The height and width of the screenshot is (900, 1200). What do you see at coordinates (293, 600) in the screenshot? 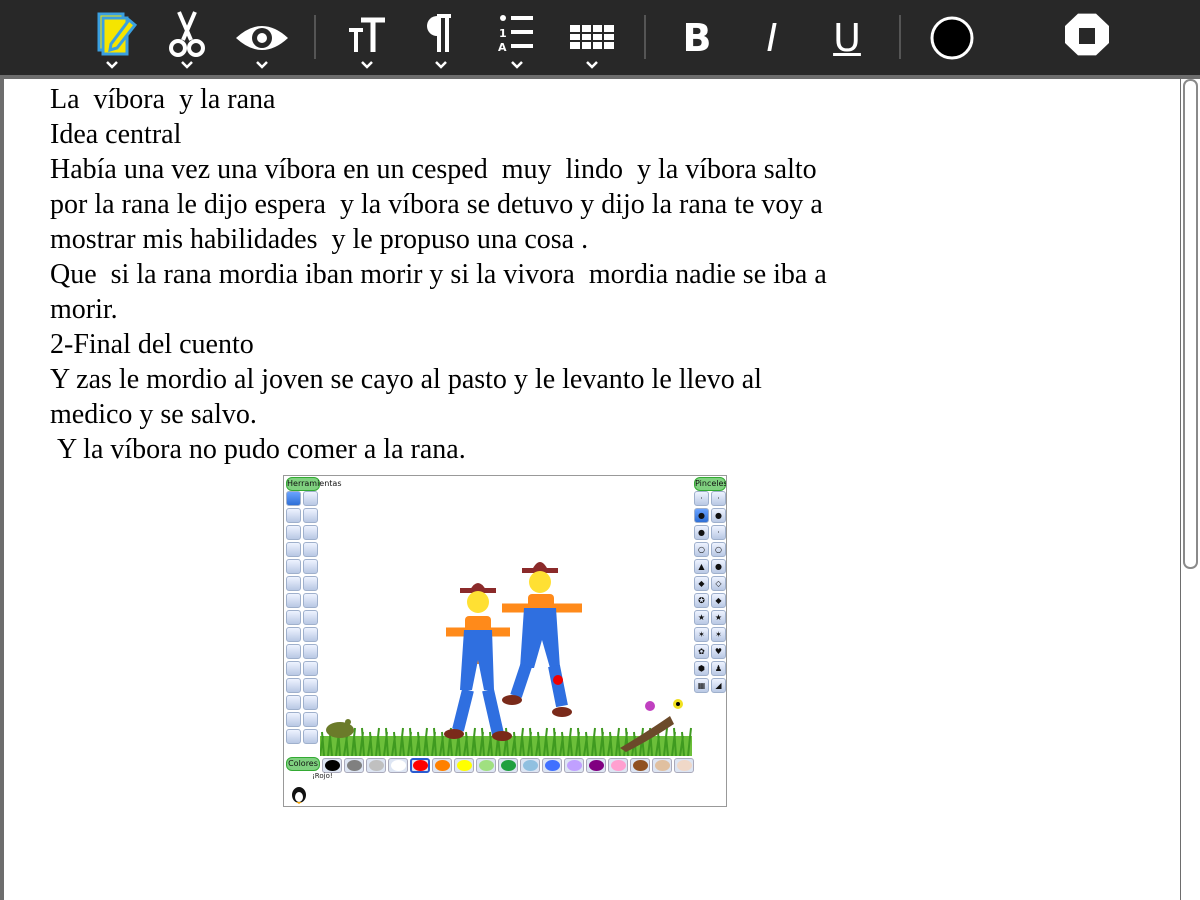
I see `open-icon` at bounding box center [293, 600].